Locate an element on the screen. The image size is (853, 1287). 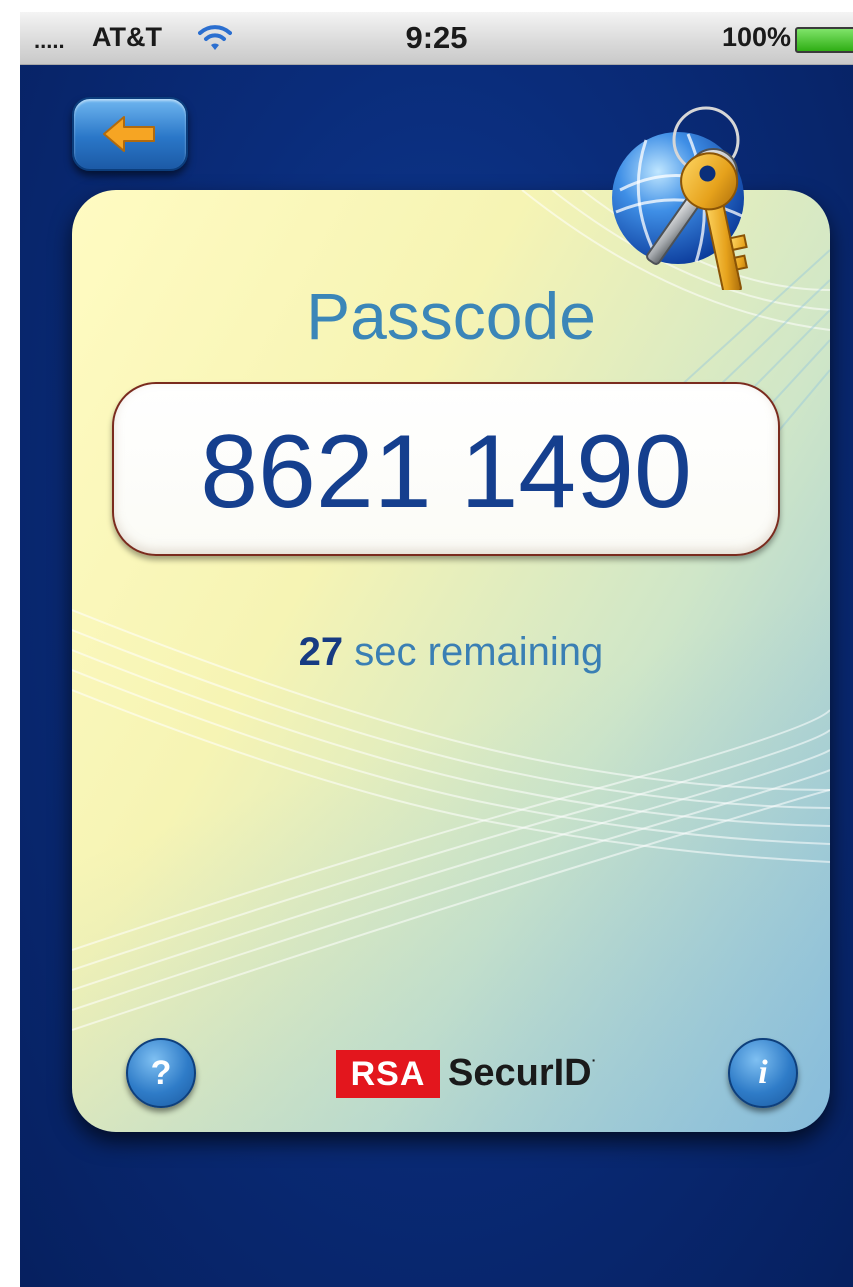
securid-name: SecurID is located at coordinates (520, 1073).